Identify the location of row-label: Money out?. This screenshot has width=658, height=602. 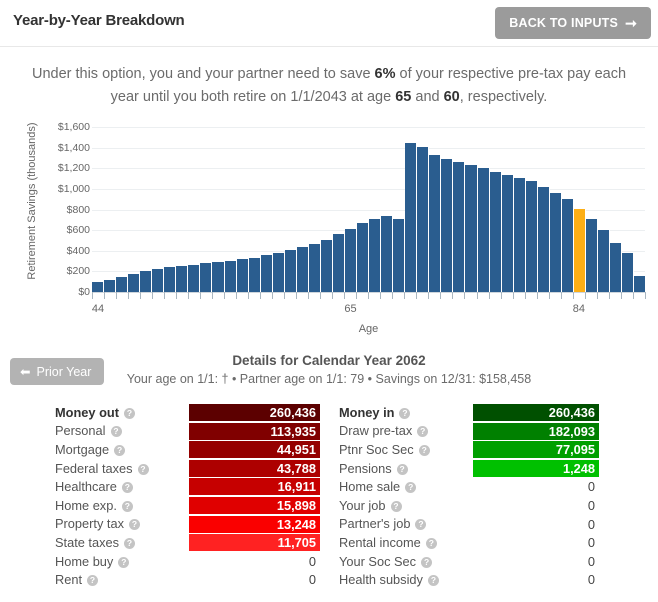
(95, 412).